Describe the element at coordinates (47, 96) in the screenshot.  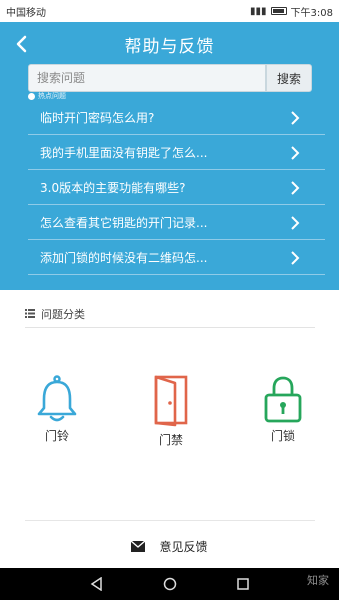
I see `hot-questions-label: 热点问题` at that location.